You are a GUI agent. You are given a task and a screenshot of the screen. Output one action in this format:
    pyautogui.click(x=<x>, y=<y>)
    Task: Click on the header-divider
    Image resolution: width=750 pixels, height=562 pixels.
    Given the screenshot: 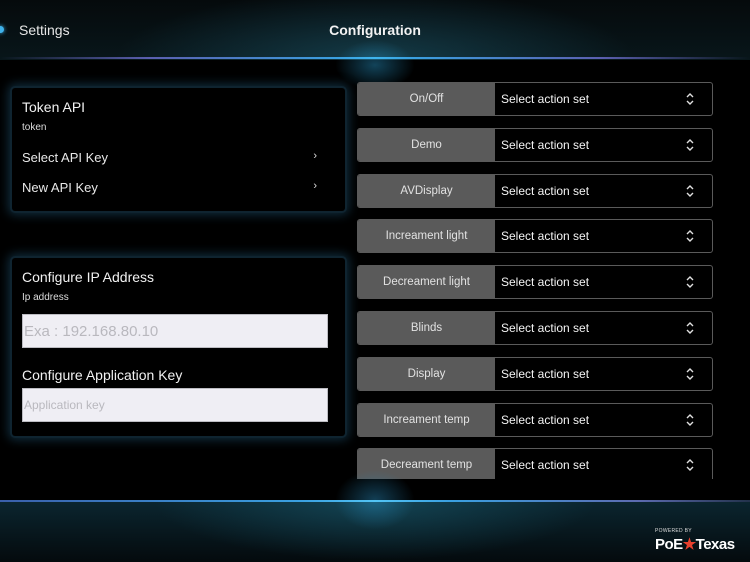 What is the action you would take?
    pyautogui.click(x=375, y=58)
    